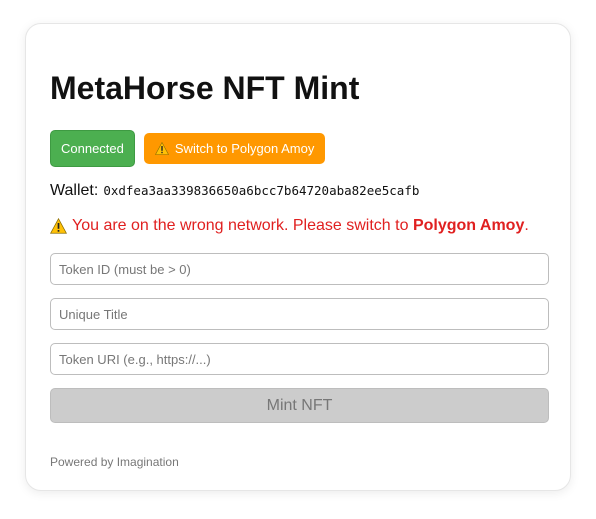  I want to click on connected-button: Connected, so click(92, 148).